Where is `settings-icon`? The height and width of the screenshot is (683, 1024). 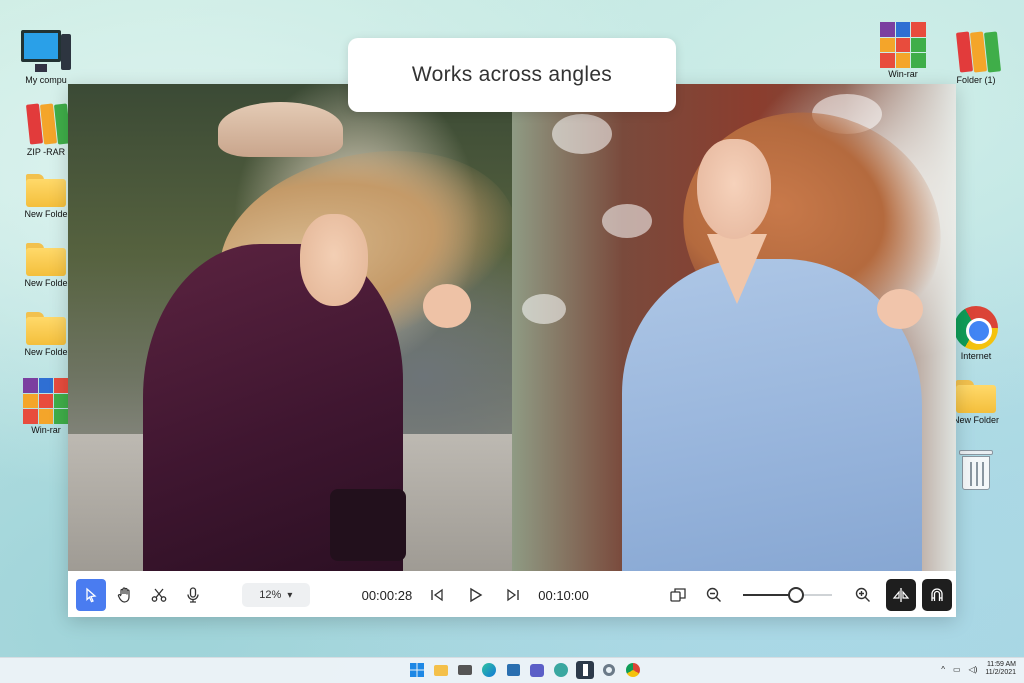
settings-icon is located at coordinates (609, 670).